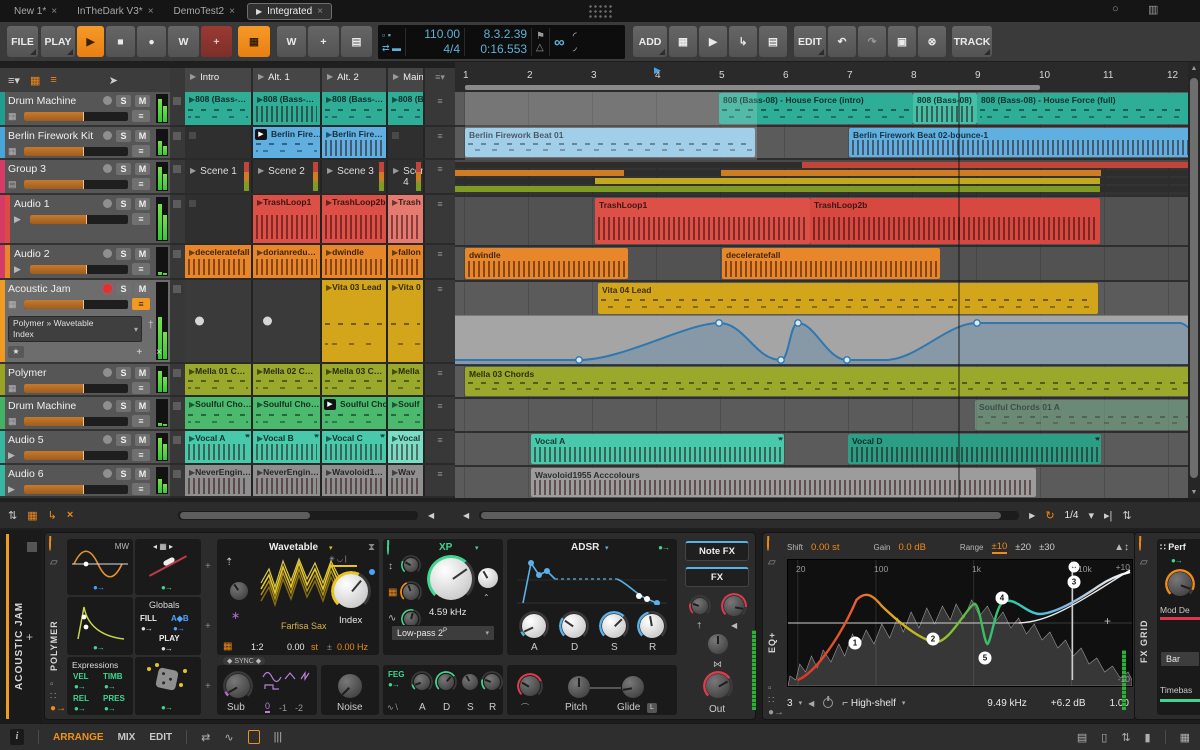 The width and height of the screenshot is (1200, 750). Describe the element at coordinates (1023, 547) in the screenshot. I see `range-20-button: ±20` at that location.